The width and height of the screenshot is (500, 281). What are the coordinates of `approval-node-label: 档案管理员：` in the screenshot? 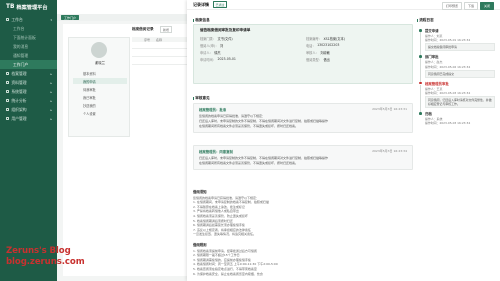 It's located at (209, 110).